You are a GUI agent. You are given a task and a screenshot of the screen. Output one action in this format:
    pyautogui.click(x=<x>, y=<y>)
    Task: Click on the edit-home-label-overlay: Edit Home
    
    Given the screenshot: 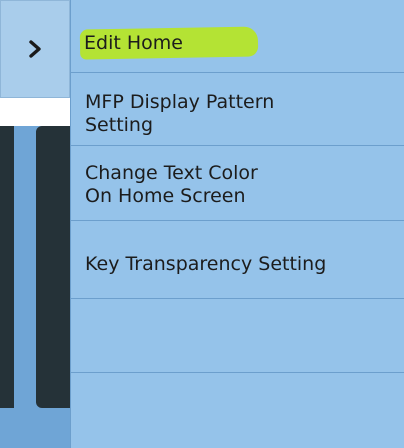 What is the action you would take?
    pyautogui.click(x=133, y=43)
    